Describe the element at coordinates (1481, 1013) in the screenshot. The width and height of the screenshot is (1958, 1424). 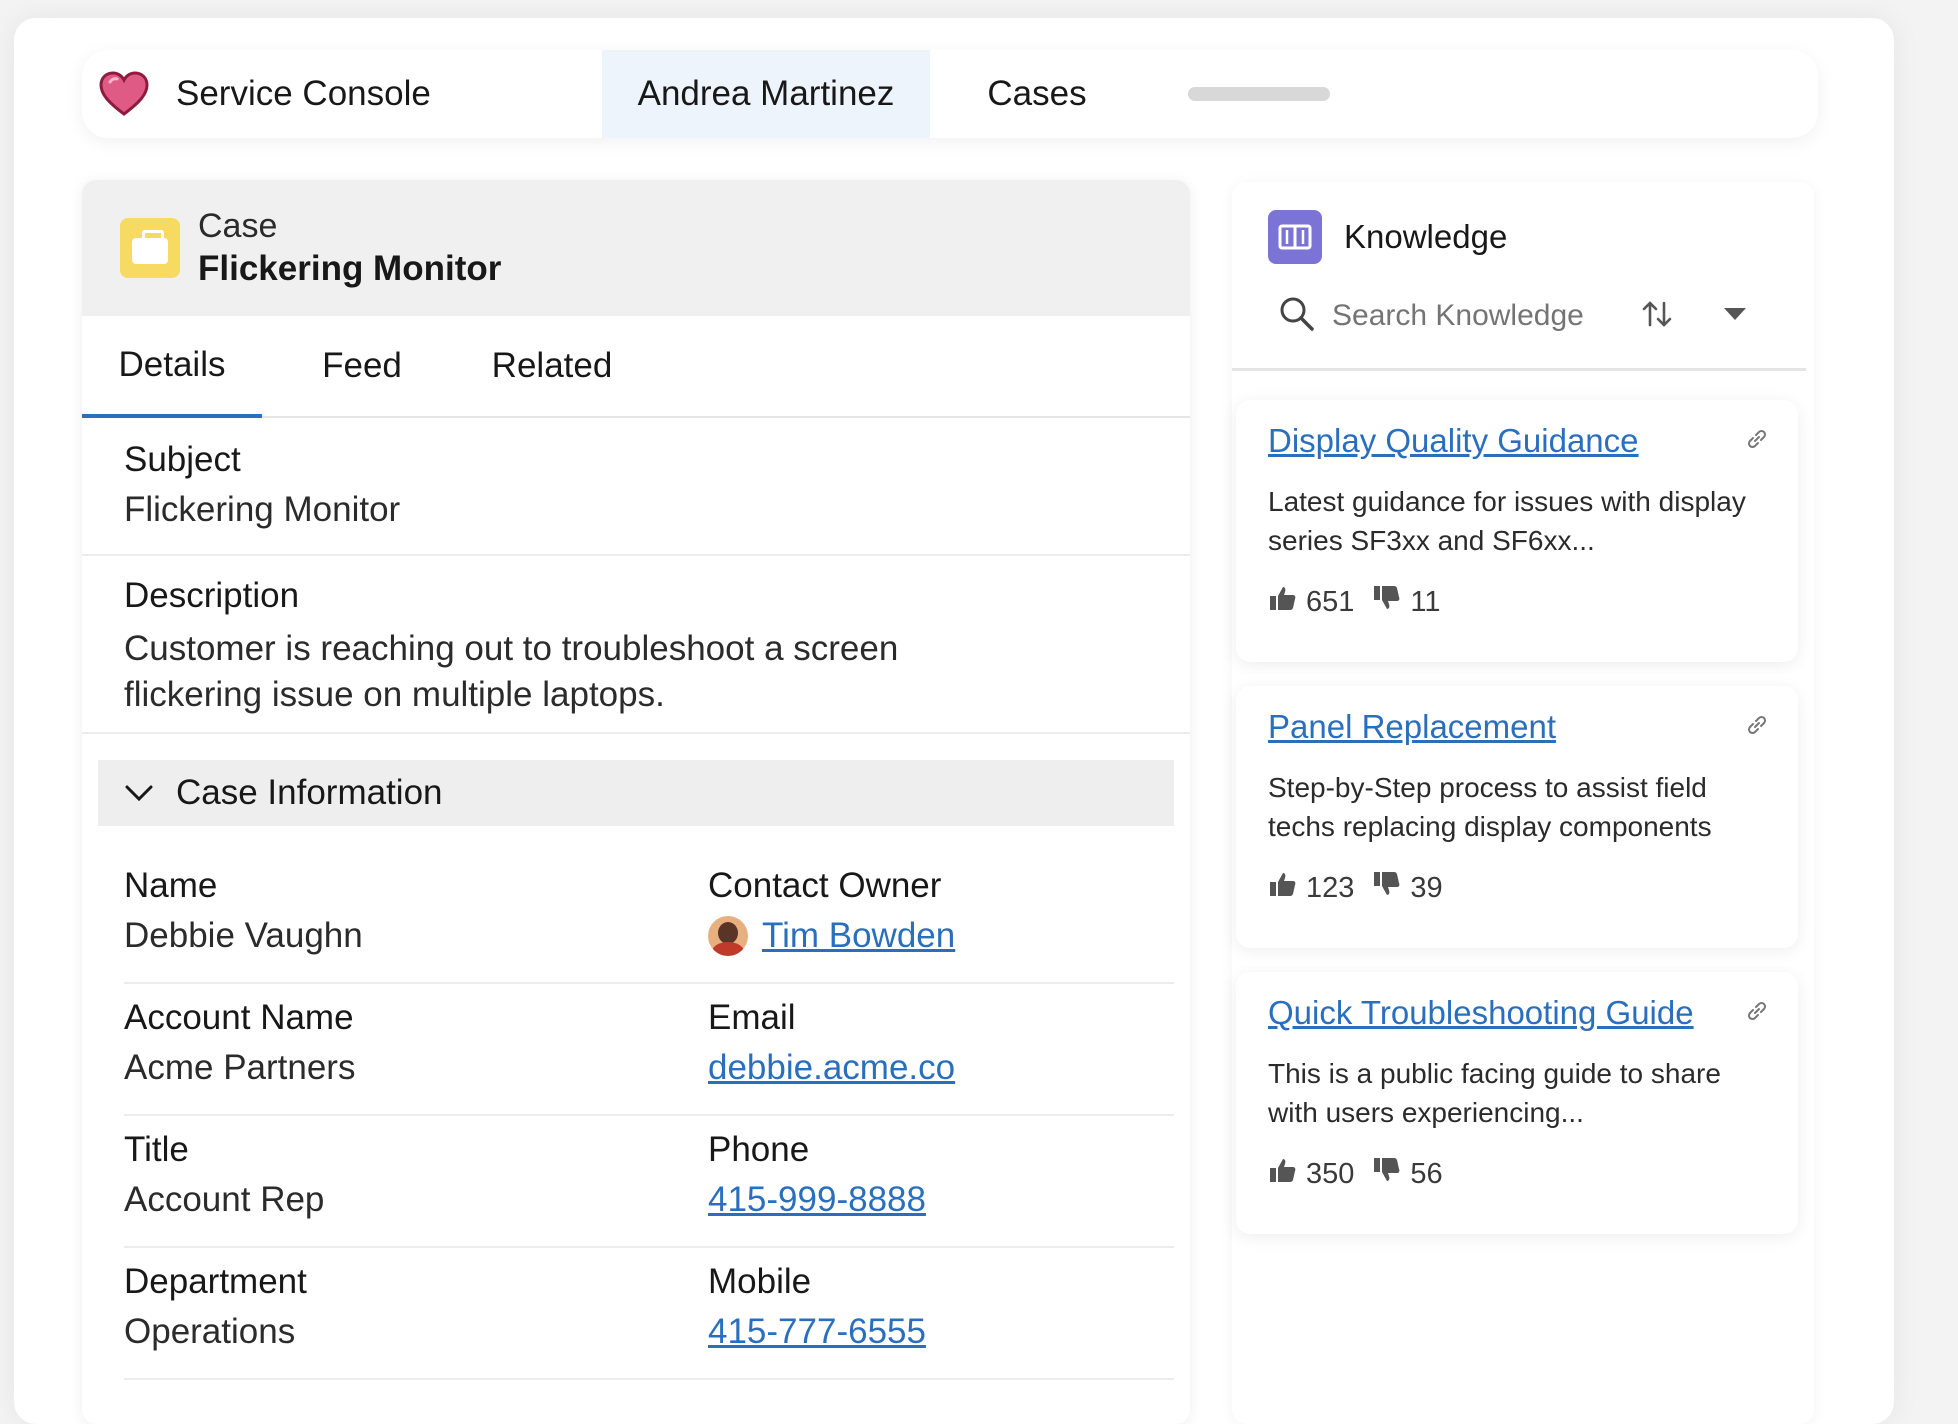
I see `article-title-link: Quick Troubleshooting Guide` at that location.